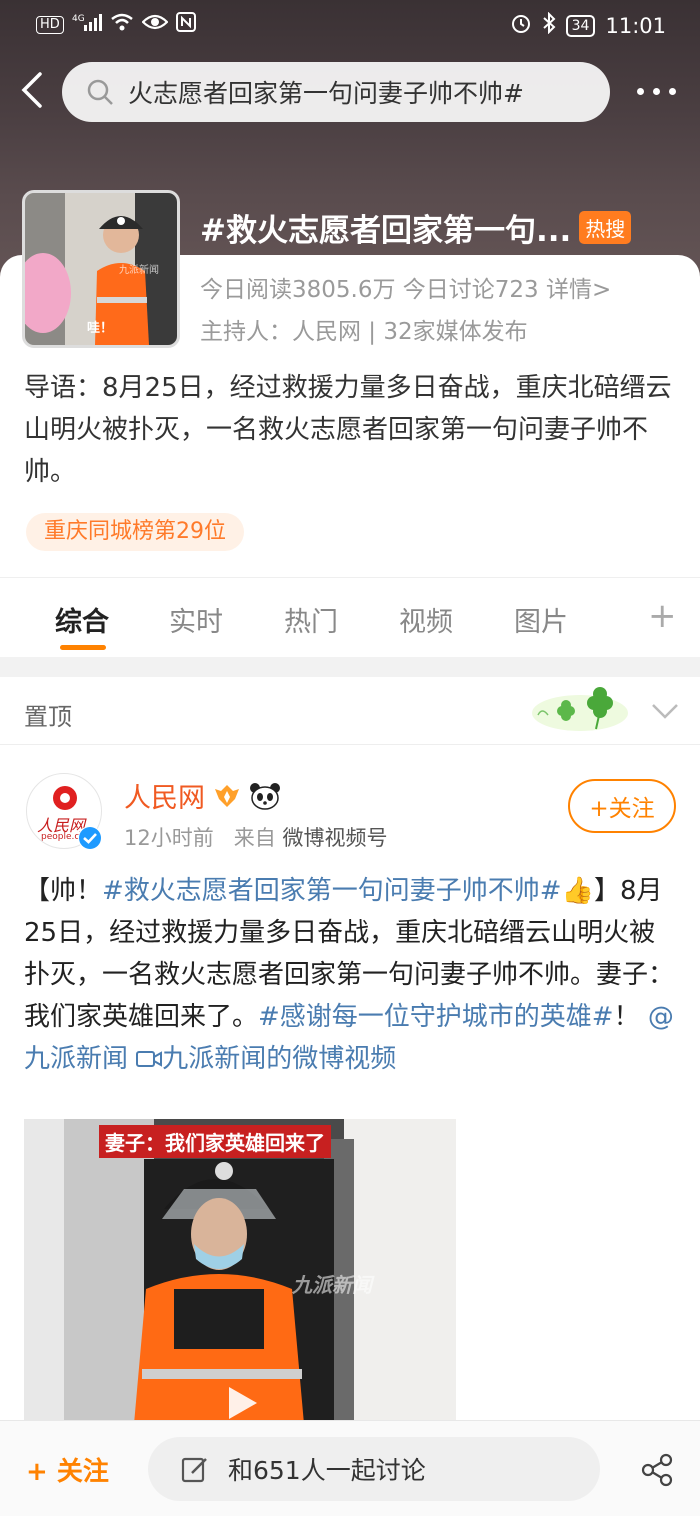 This screenshot has width=700, height=1516. Describe the element at coordinates (657, 1470) in the screenshot. I see `share-icon` at that location.